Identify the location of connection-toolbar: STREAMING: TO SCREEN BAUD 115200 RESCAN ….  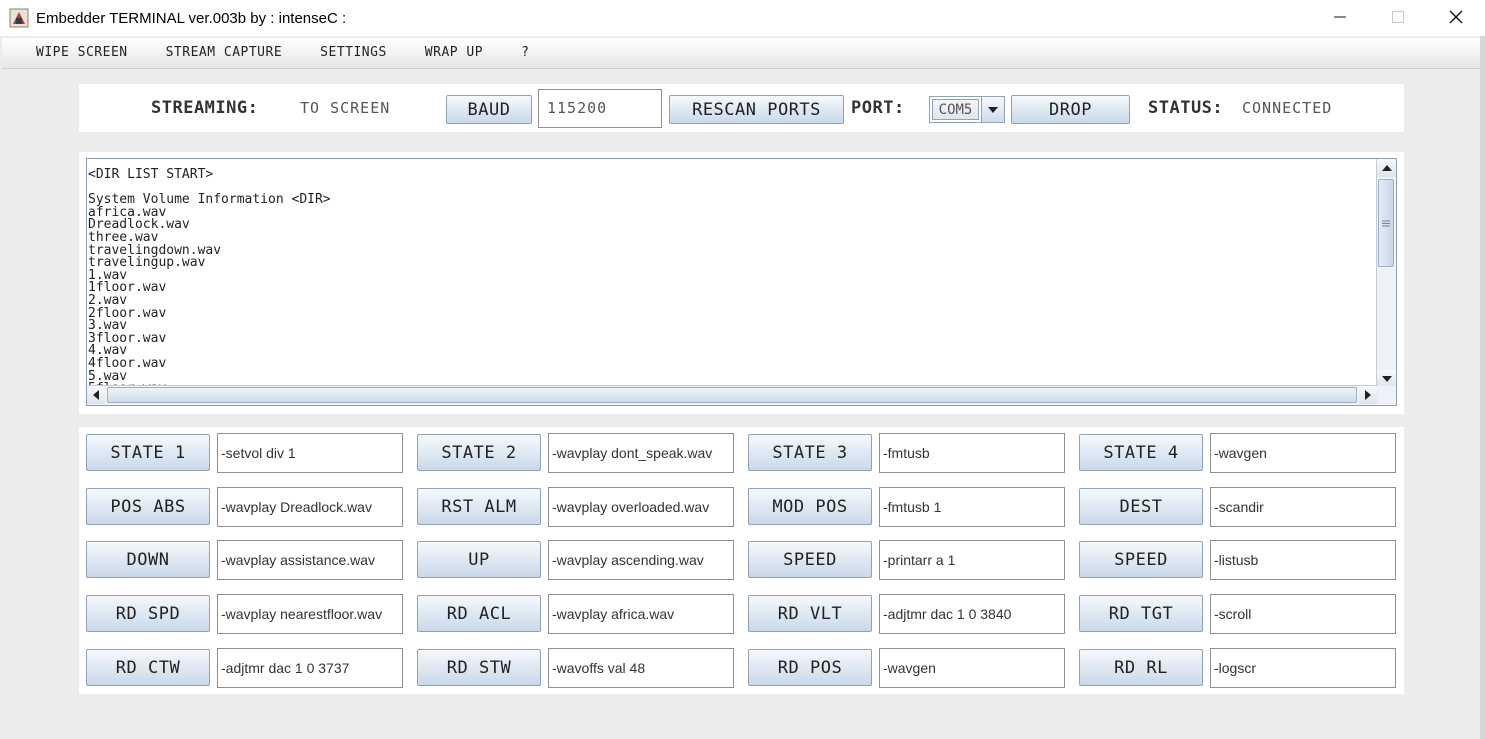
(741, 108).